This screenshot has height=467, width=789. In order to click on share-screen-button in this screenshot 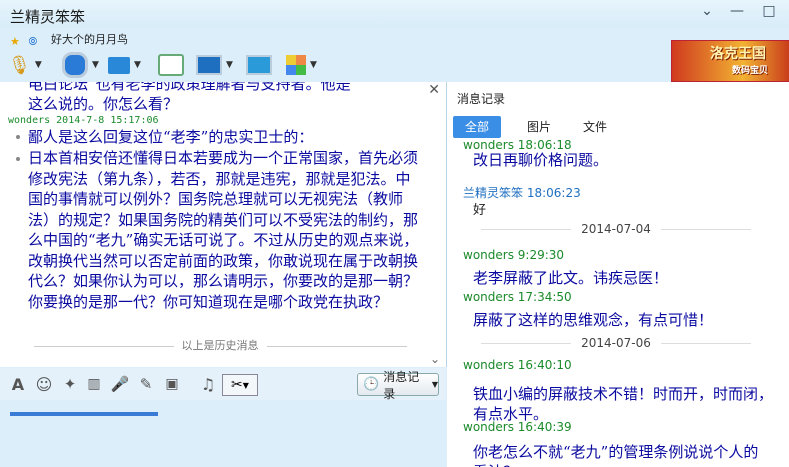, I will do `click(259, 65)`.